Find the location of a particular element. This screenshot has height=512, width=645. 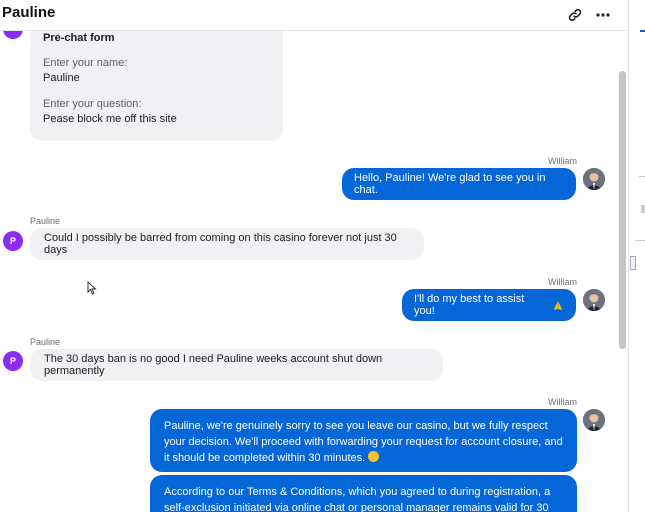

mouse-pointer-icon is located at coordinates (92, 288).